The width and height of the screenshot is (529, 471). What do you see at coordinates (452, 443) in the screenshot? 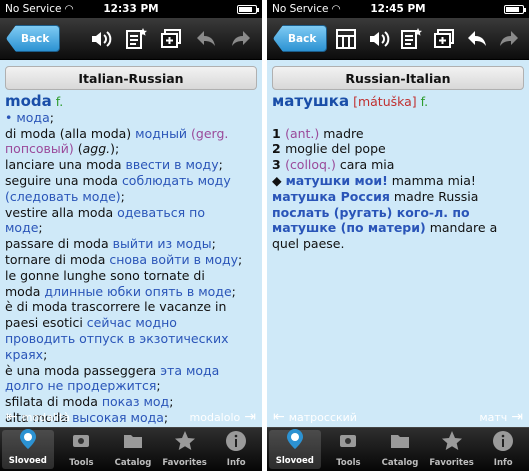
I see `star-icon` at bounding box center [452, 443].